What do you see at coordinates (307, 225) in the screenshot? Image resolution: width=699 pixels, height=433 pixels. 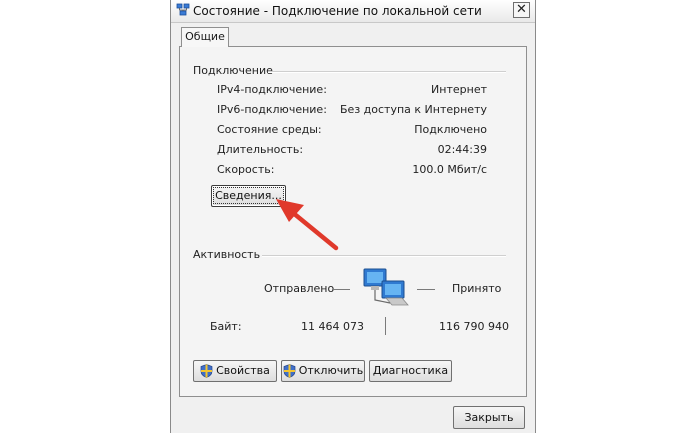 I see `red-arrow` at bounding box center [307, 225].